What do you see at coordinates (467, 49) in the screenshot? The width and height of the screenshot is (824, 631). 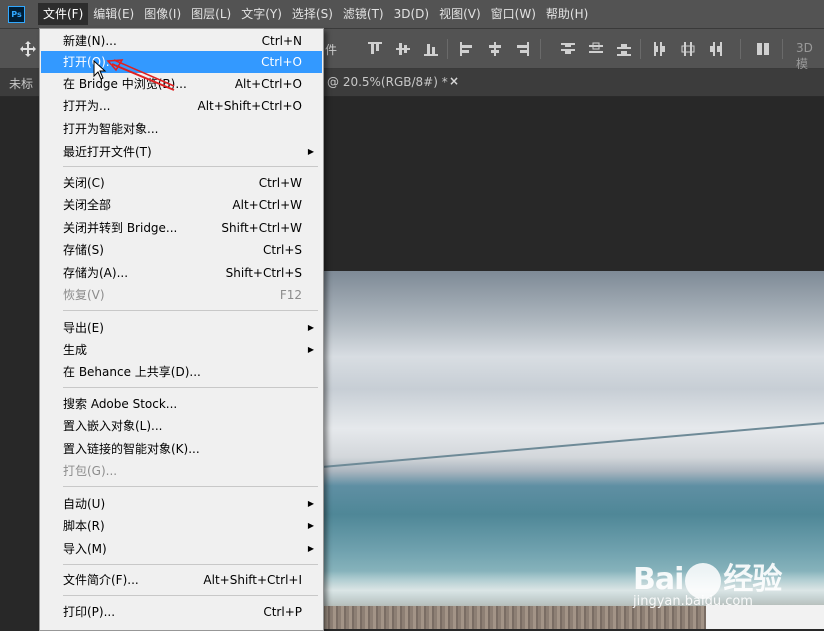 I see `align-left-icon` at bounding box center [467, 49].